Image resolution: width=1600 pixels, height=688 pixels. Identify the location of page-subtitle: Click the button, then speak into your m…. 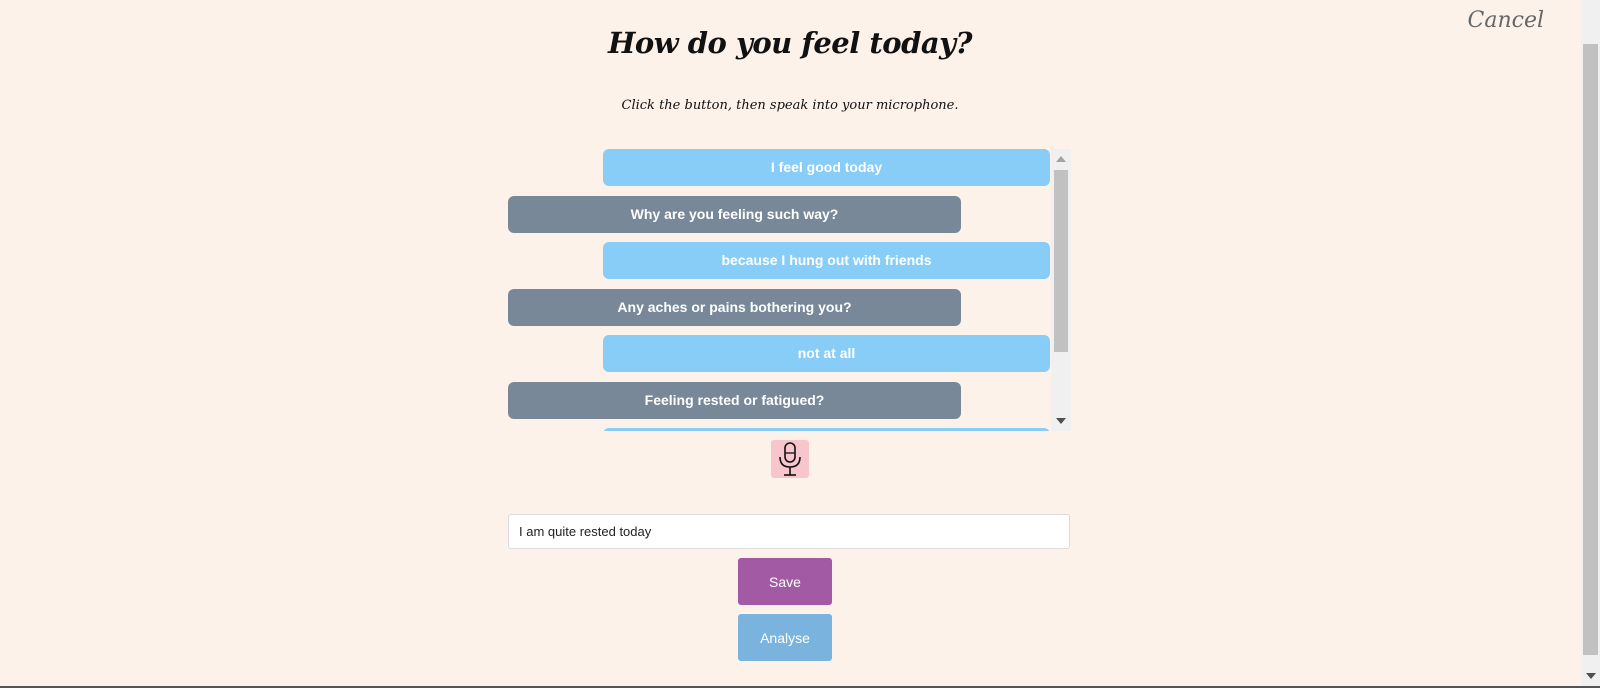
(790, 105).